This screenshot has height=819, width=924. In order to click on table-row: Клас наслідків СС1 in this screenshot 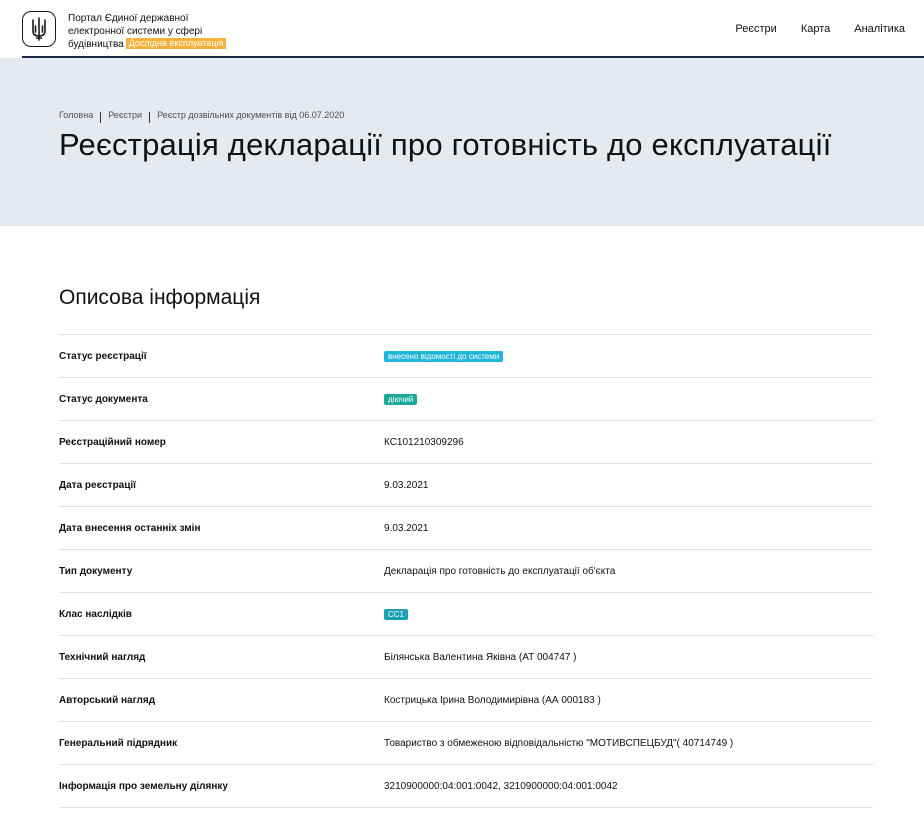, I will do `click(466, 614)`.